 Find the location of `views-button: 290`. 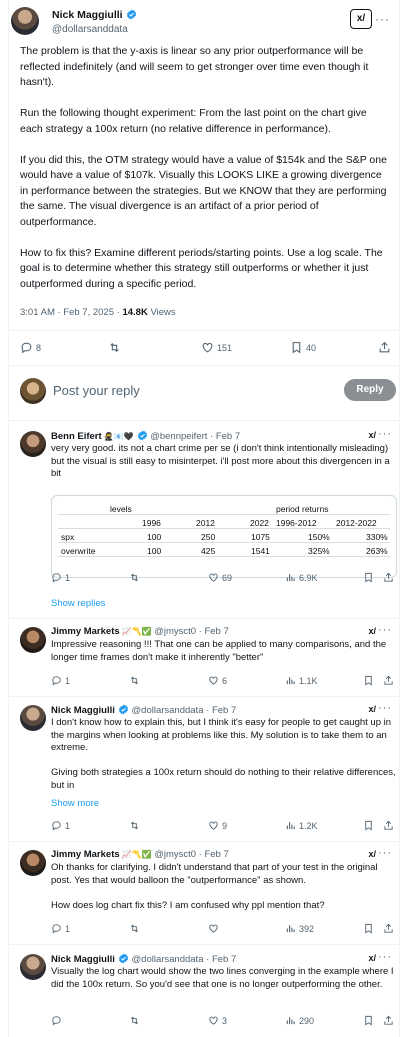

views-button: 290 is located at coordinates (299, 1020).